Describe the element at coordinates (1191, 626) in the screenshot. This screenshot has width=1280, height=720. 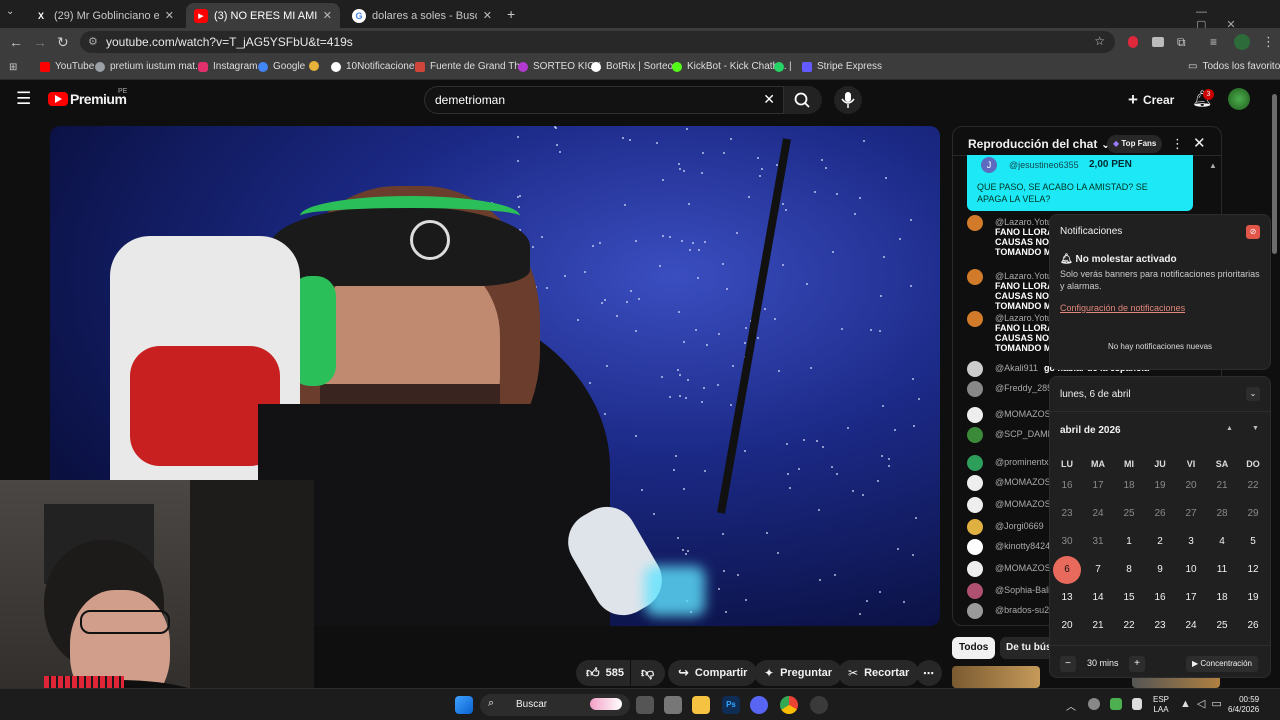
I see `calendar-day: 24` at that location.